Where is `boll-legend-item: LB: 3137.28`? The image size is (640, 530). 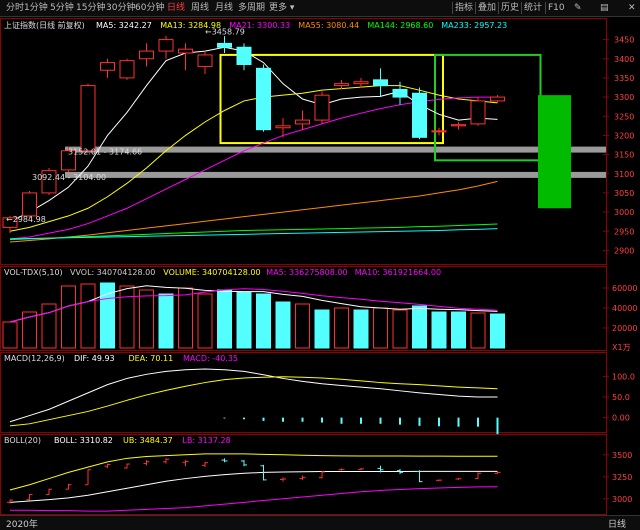 boll-legend-item: LB: 3137.28 is located at coordinates (206, 440).